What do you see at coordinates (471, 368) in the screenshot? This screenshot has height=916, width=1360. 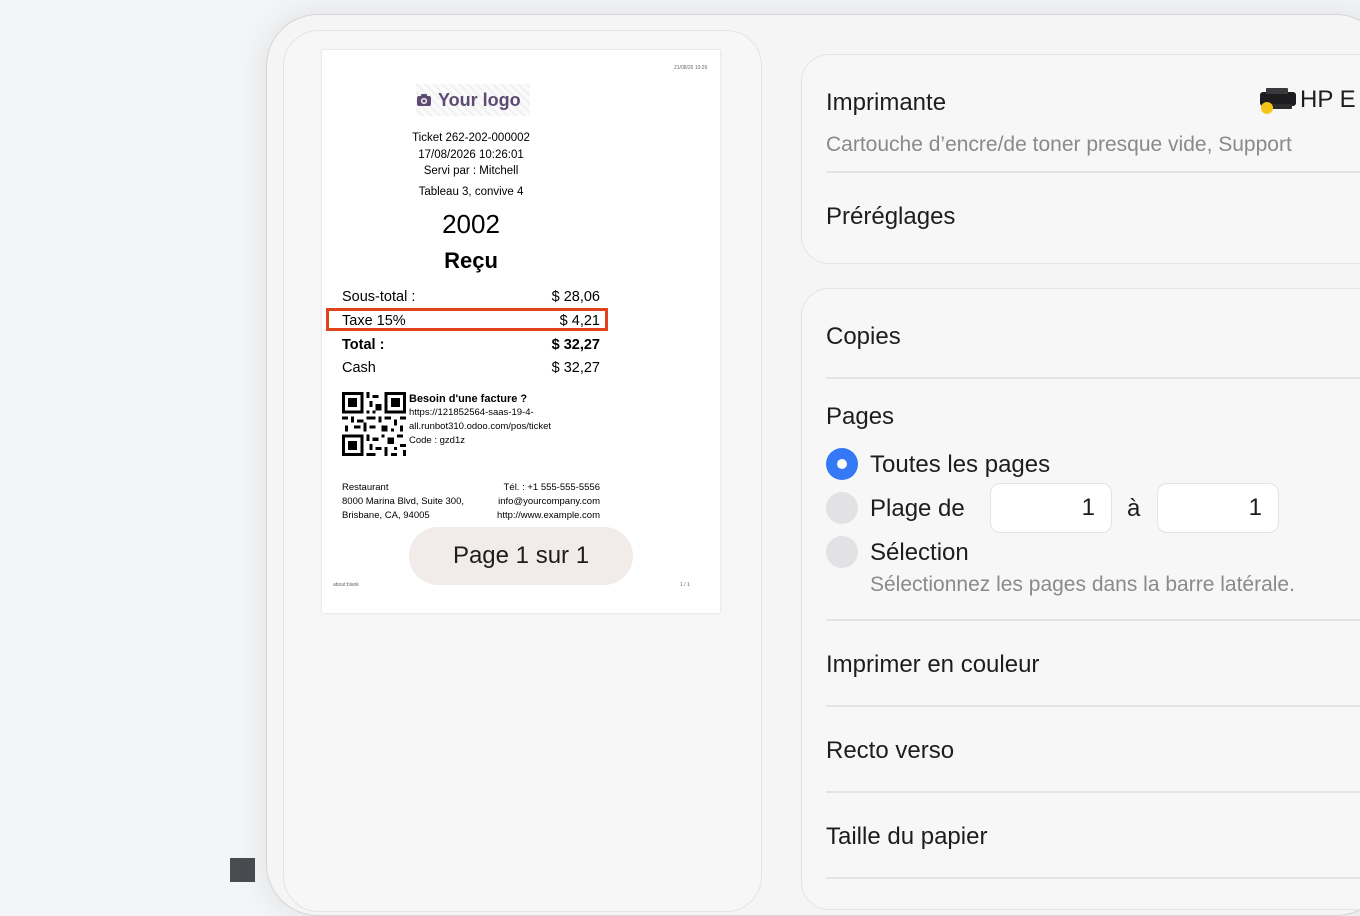 I see `cash-row: Cash $ 32,27` at bounding box center [471, 368].